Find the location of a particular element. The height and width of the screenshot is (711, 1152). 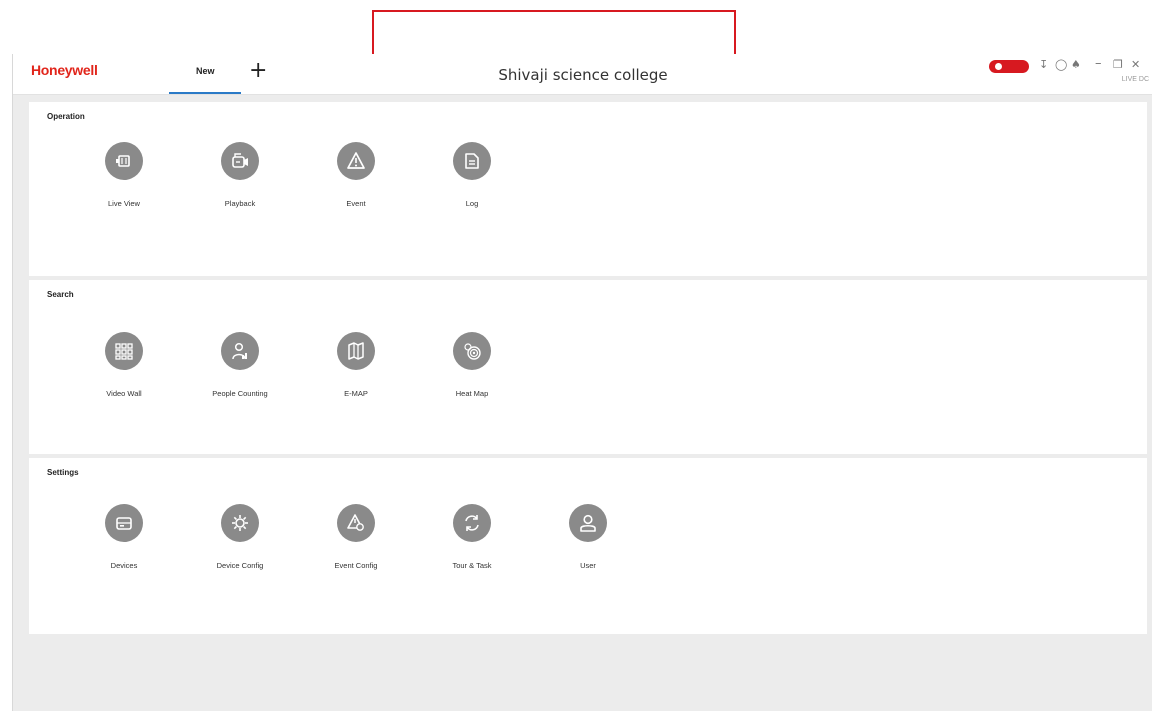

status-text: LIVE DC is located at coordinates (1135, 79).